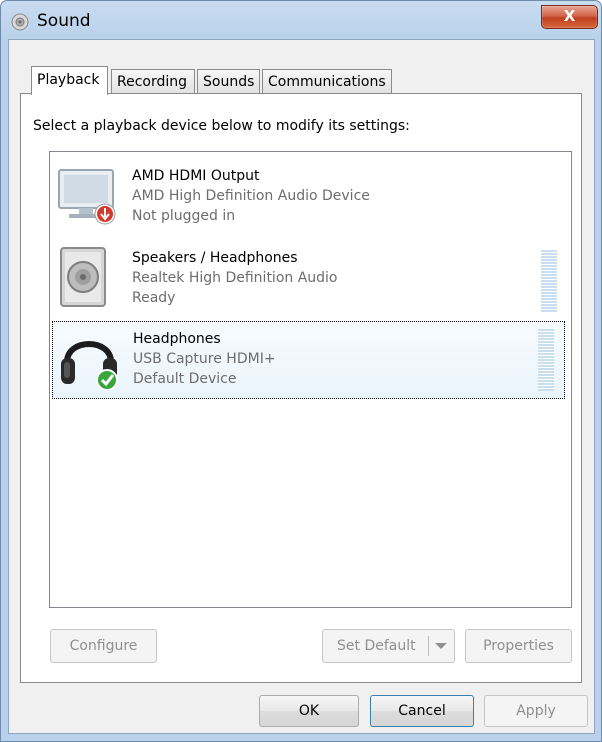 The height and width of the screenshot is (742, 602). What do you see at coordinates (569, 17) in the screenshot?
I see `close-button: X` at bounding box center [569, 17].